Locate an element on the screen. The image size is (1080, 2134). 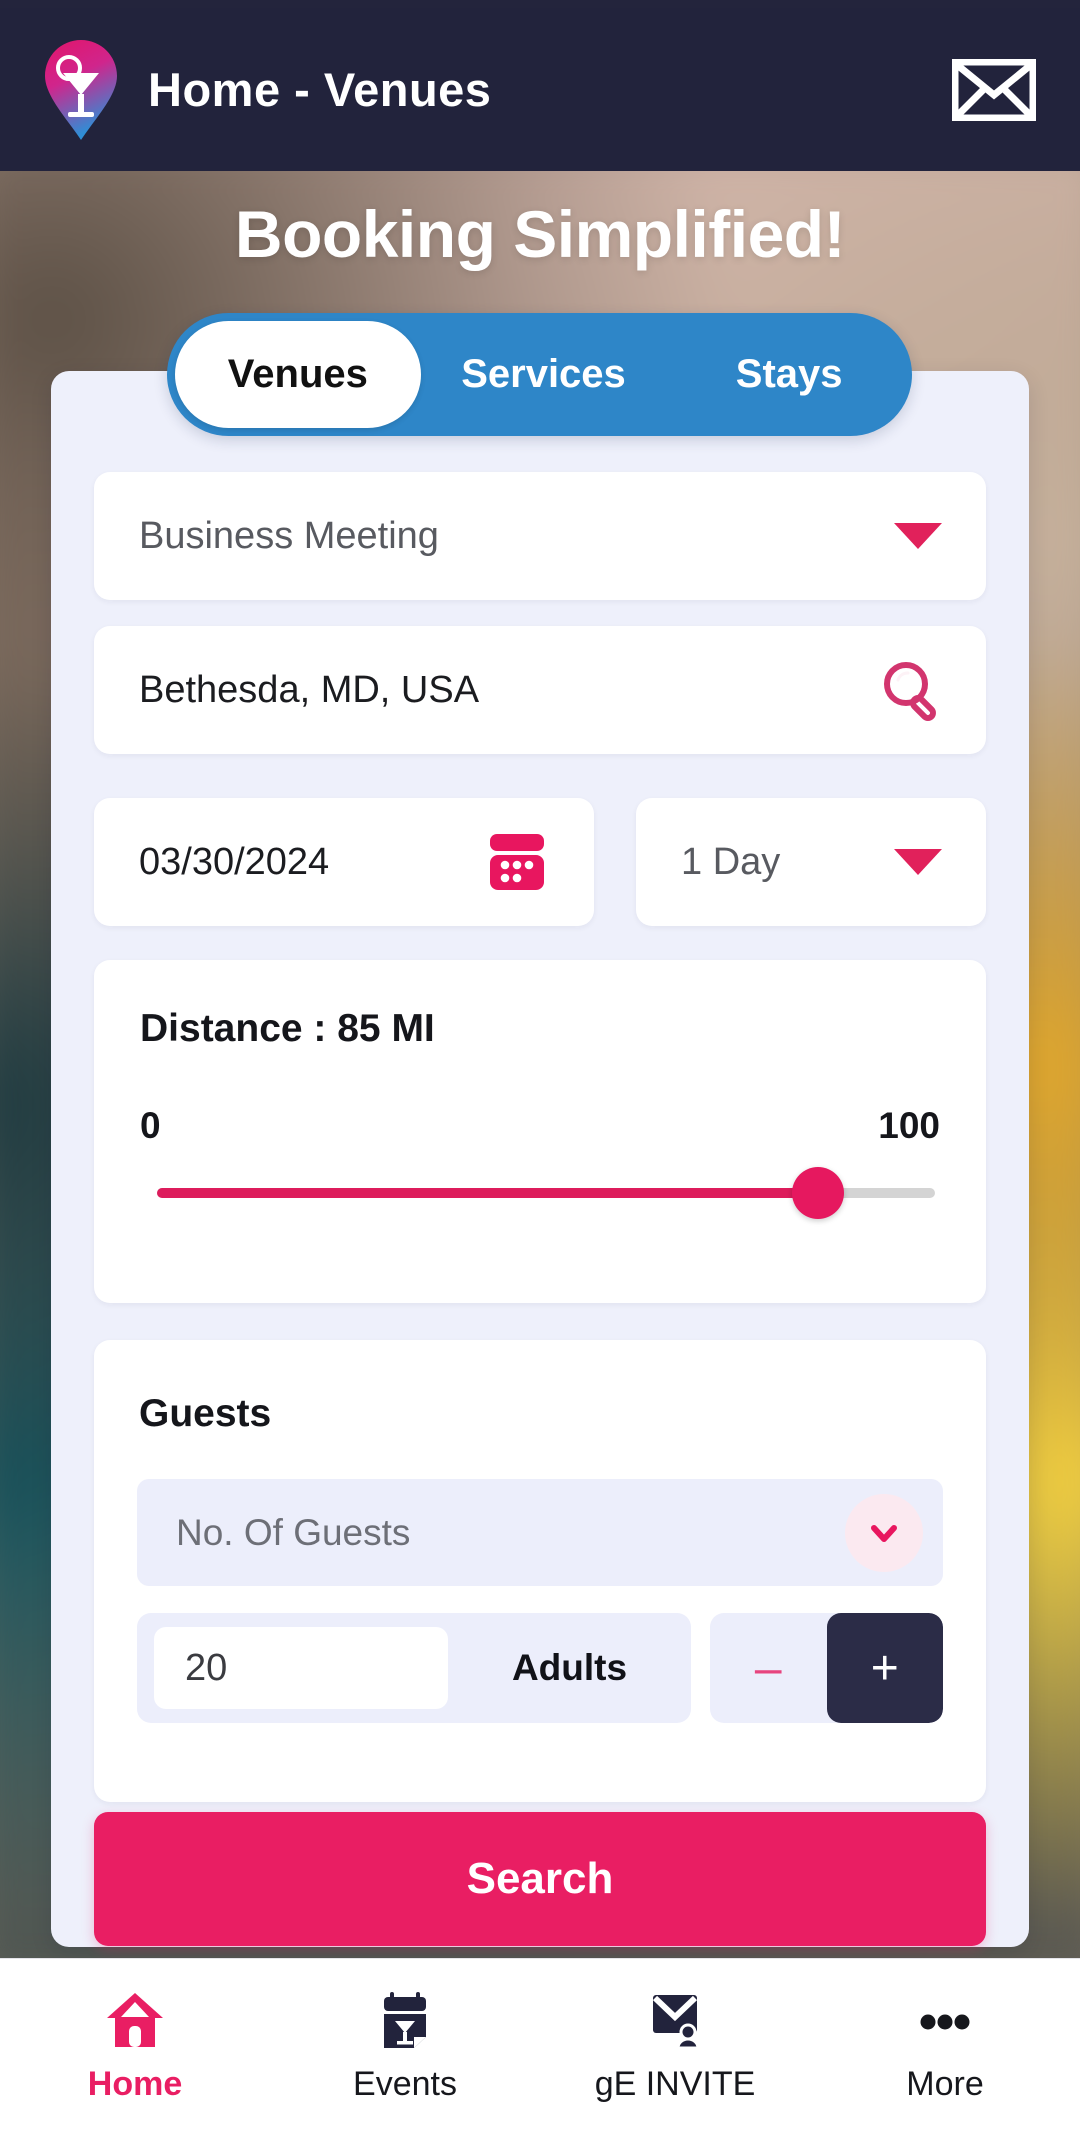
adults-stepper: – + is located at coordinates (826, 1668).